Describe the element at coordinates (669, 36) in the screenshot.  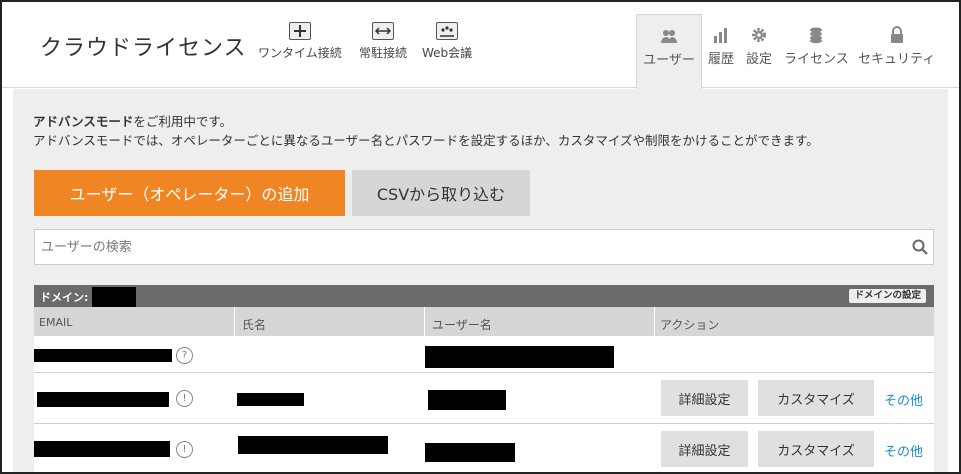
I see `users-icon` at that location.